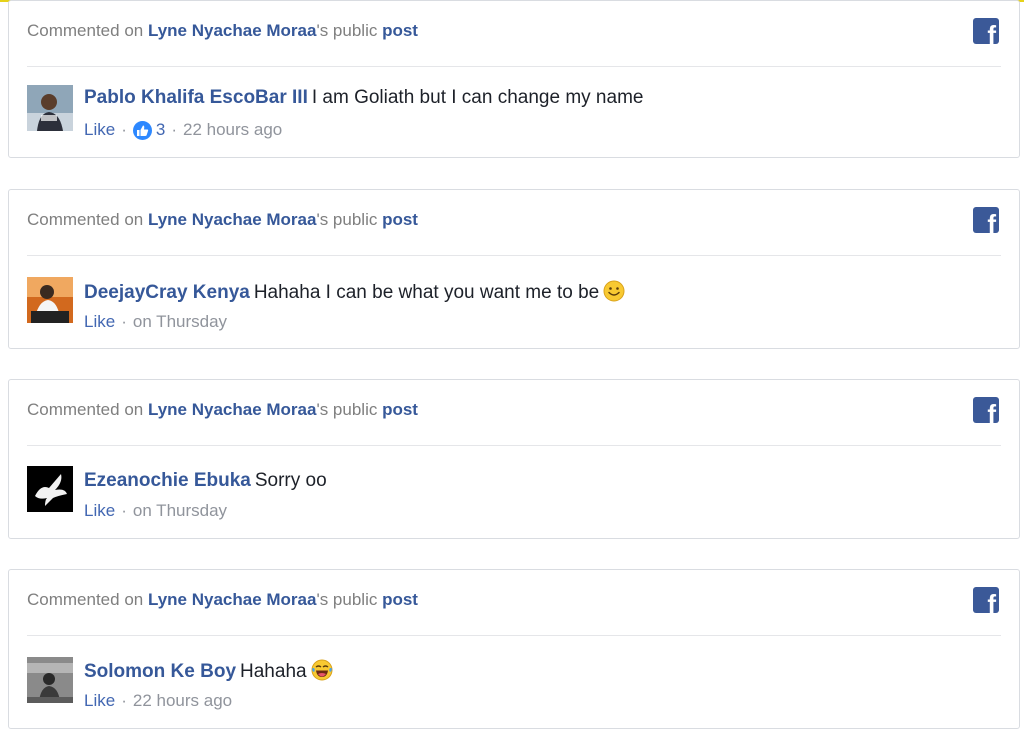 This screenshot has width=1024, height=729. Describe the element at coordinates (273, 671) in the screenshot. I see `comment-body: Hahaha` at that location.